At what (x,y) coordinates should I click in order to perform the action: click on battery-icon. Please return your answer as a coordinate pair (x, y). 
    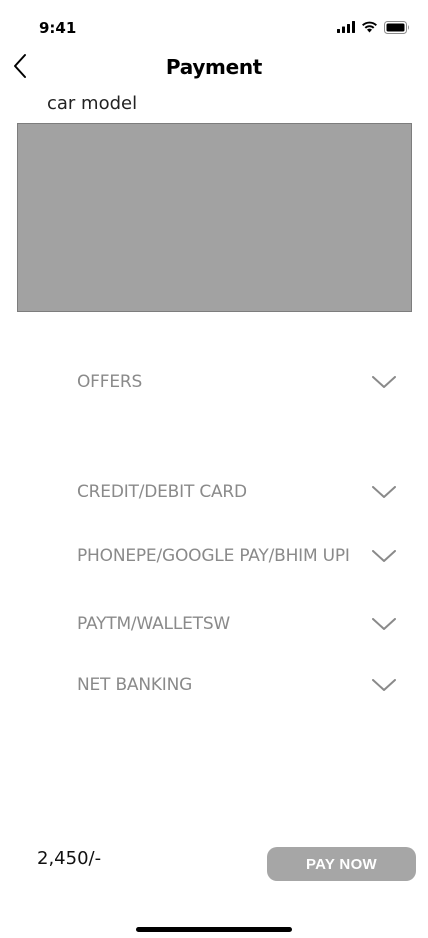
    Looking at the image, I should click on (396, 27).